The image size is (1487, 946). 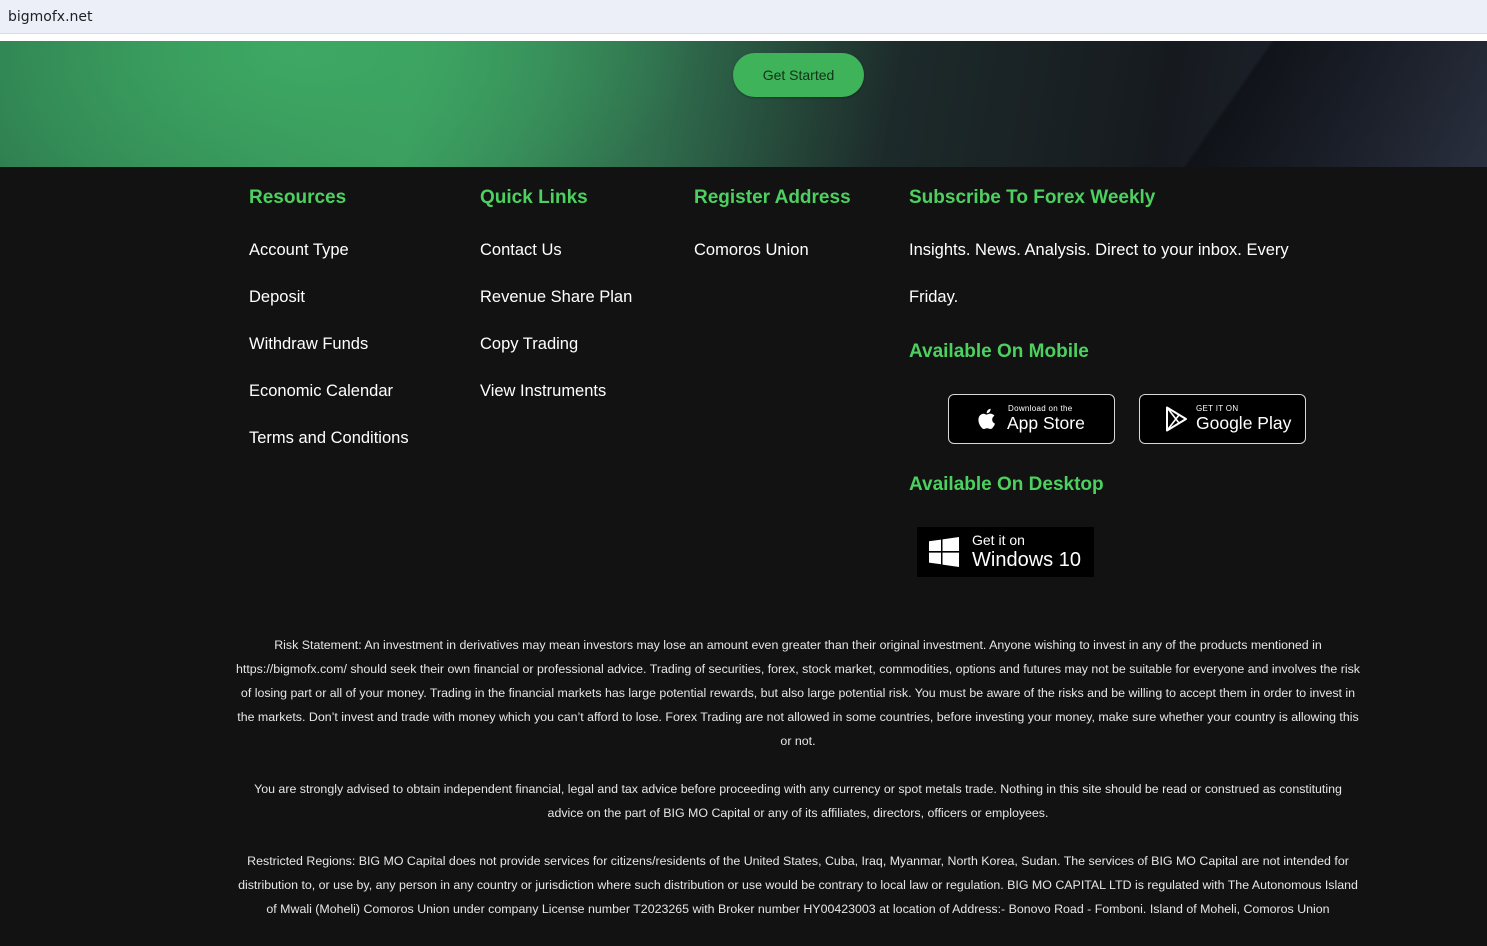 What do you see at coordinates (934, 297) in the screenshot?
I see `subscribe-text-line2: Friday.` at bounding box center [934, 297].